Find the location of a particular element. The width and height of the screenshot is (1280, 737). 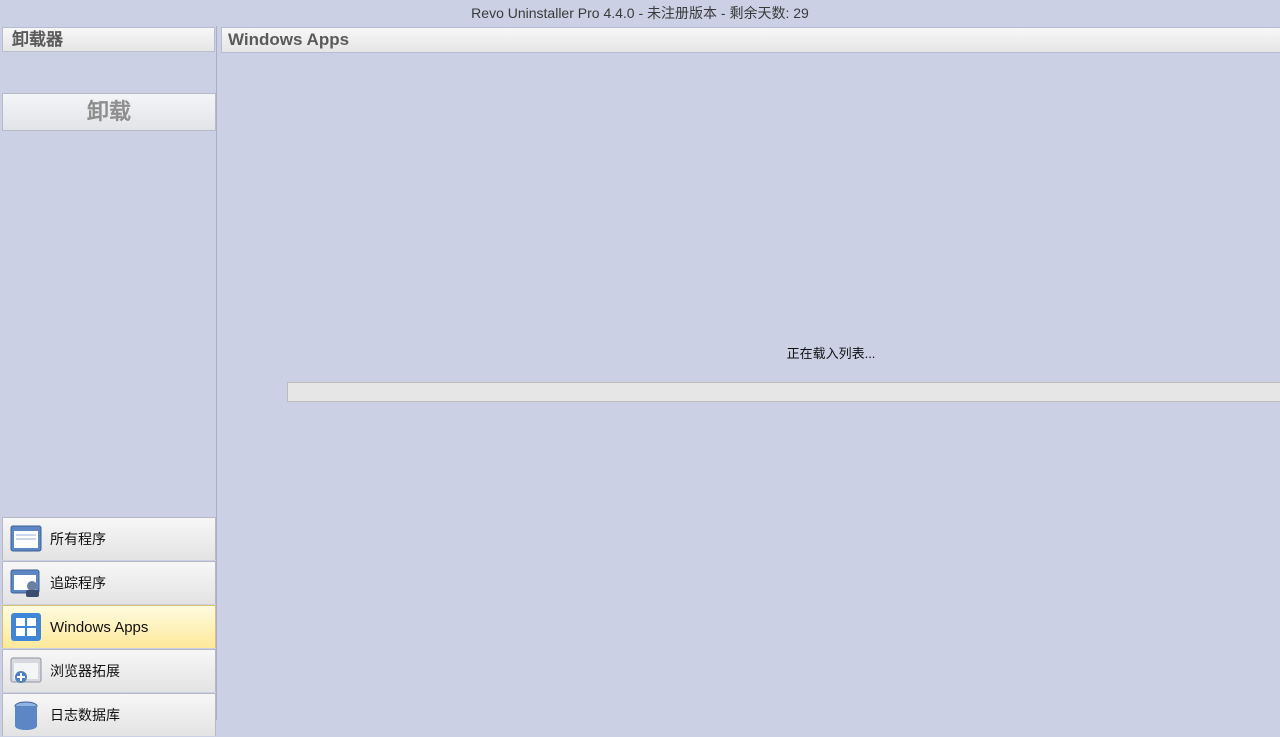

nav-item-logs-database: 日志数据库 is located at coordinates (109, 714).